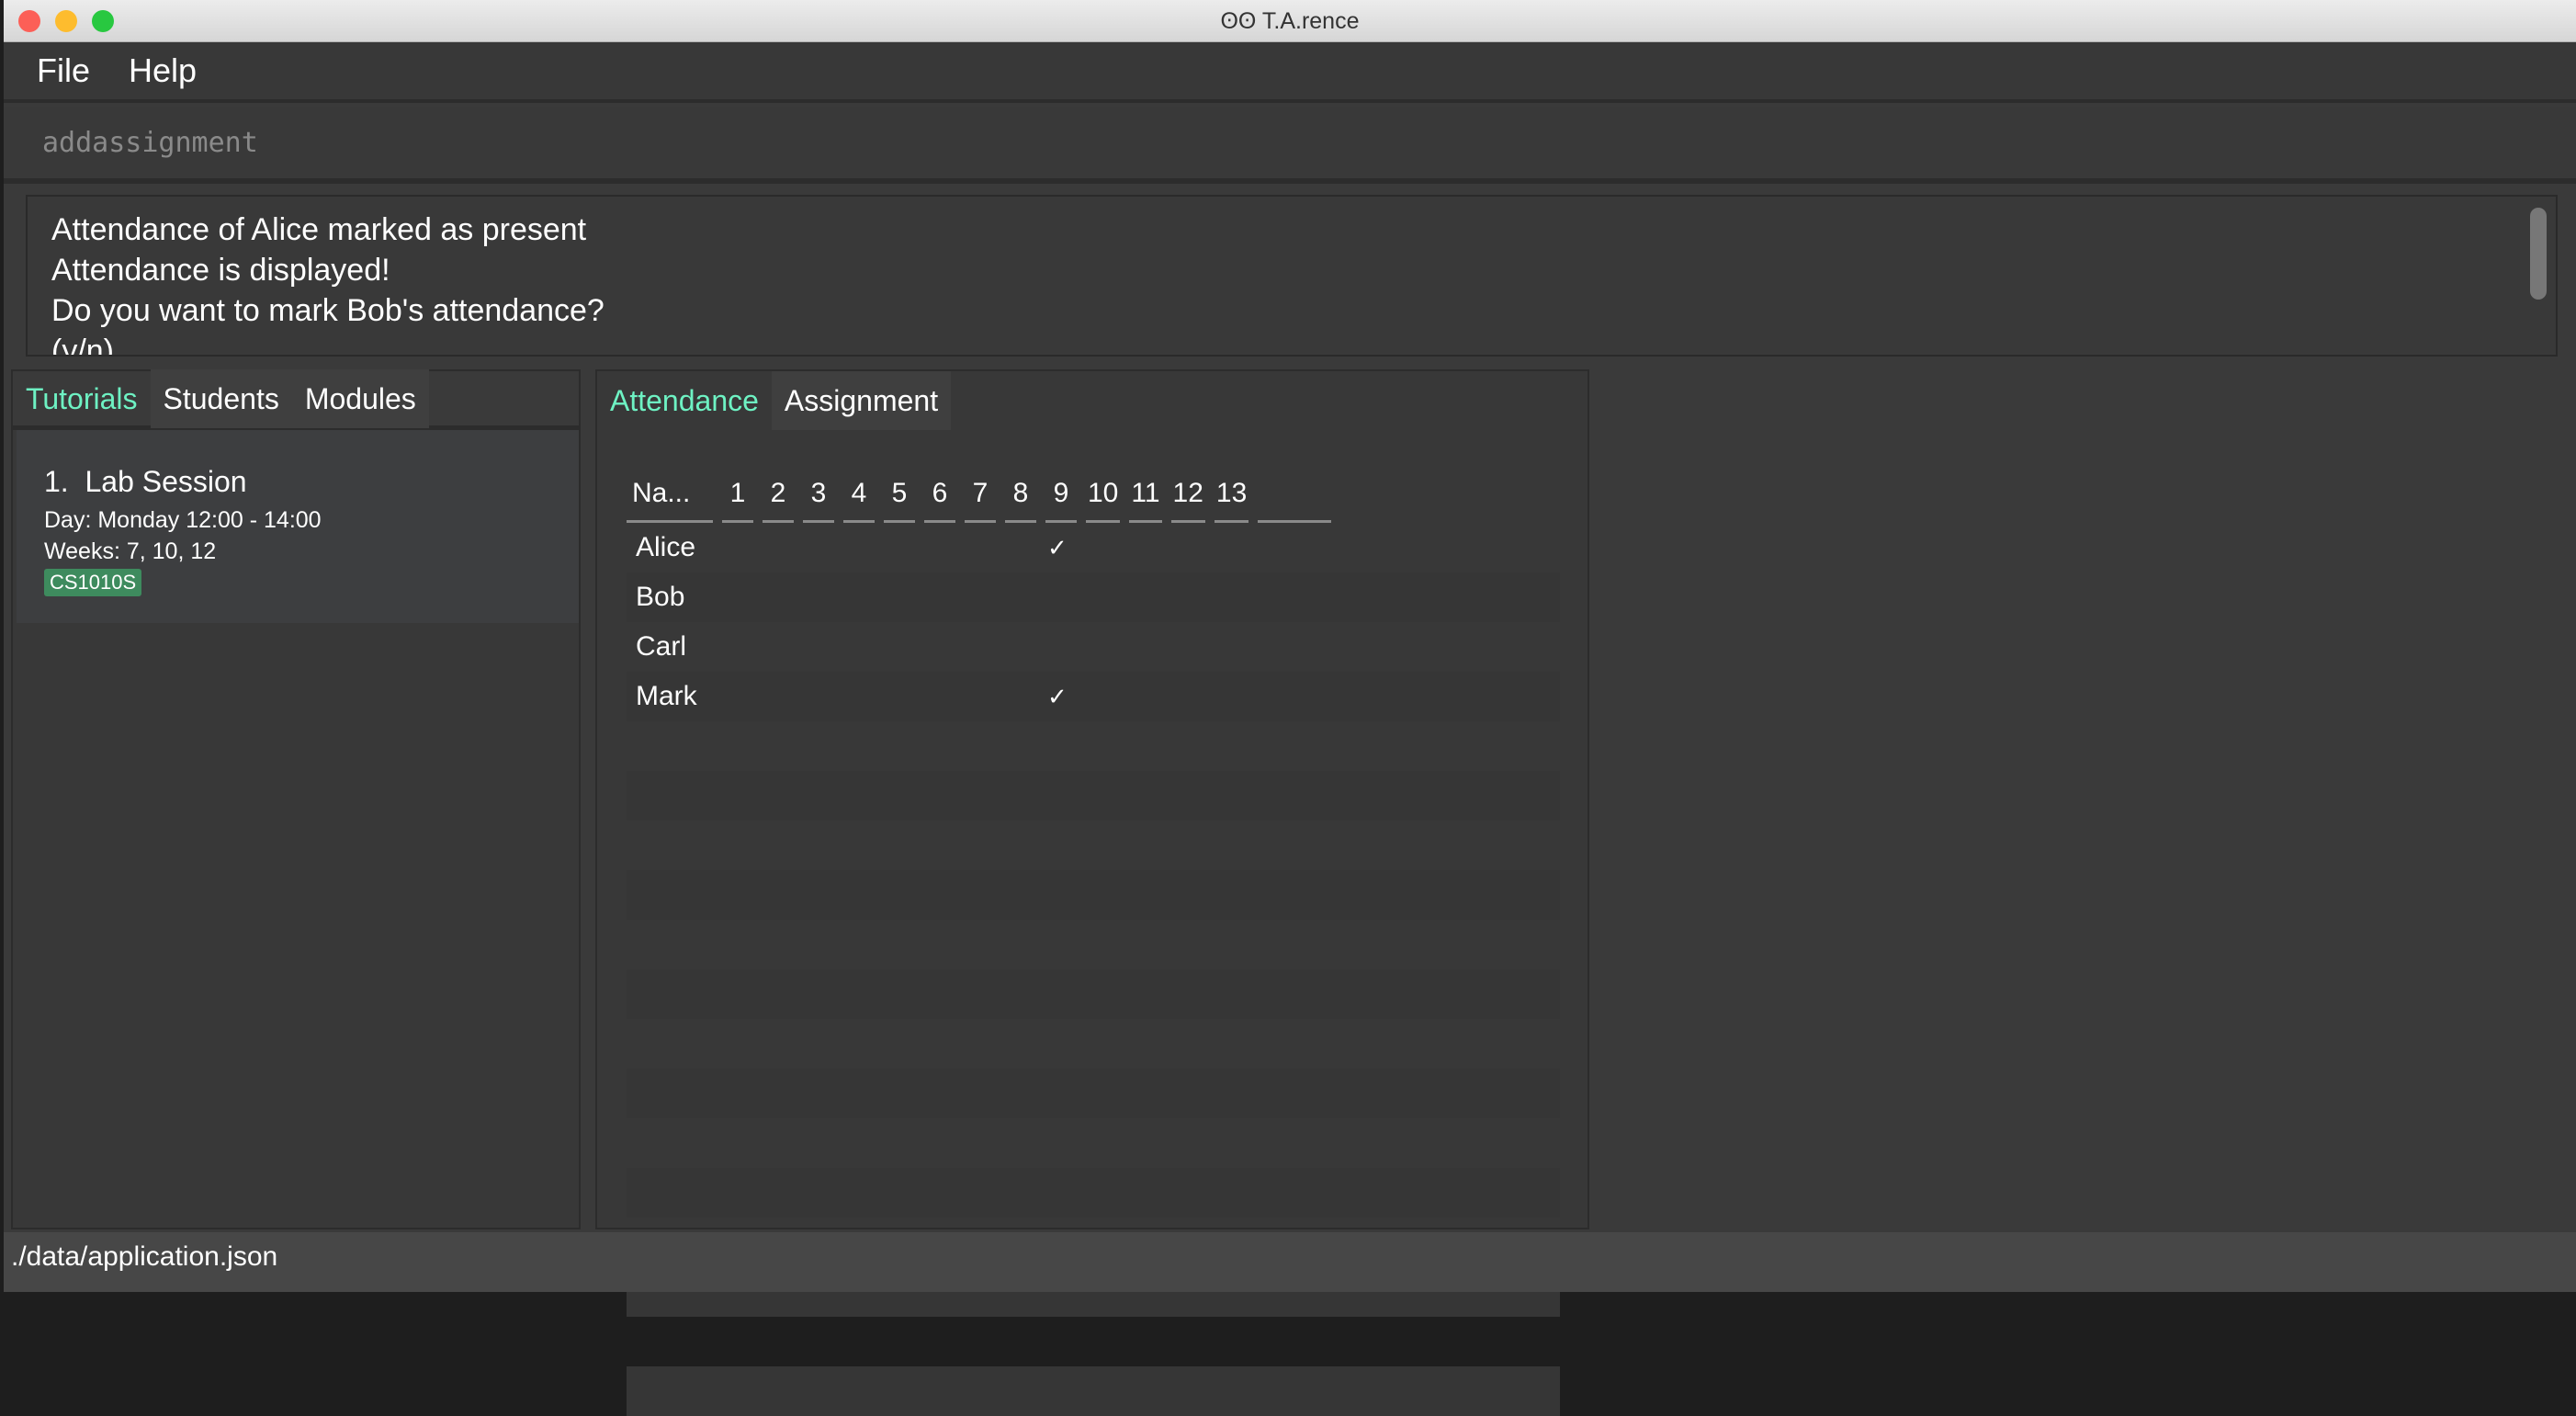 The image size is (2576, 1416). What do you see at coordinates (1187, 495) in the screenshot?
I see `column-header: 12` at bounding box center [1187, 495].